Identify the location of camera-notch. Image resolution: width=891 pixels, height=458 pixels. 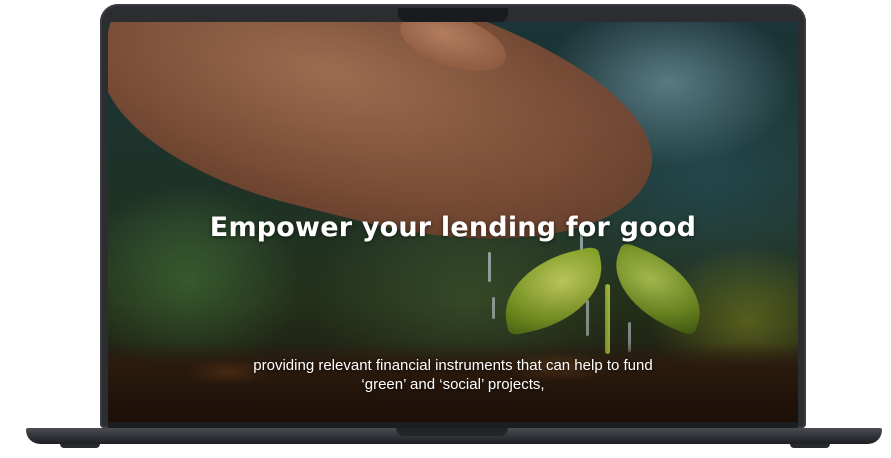
(453, 15).